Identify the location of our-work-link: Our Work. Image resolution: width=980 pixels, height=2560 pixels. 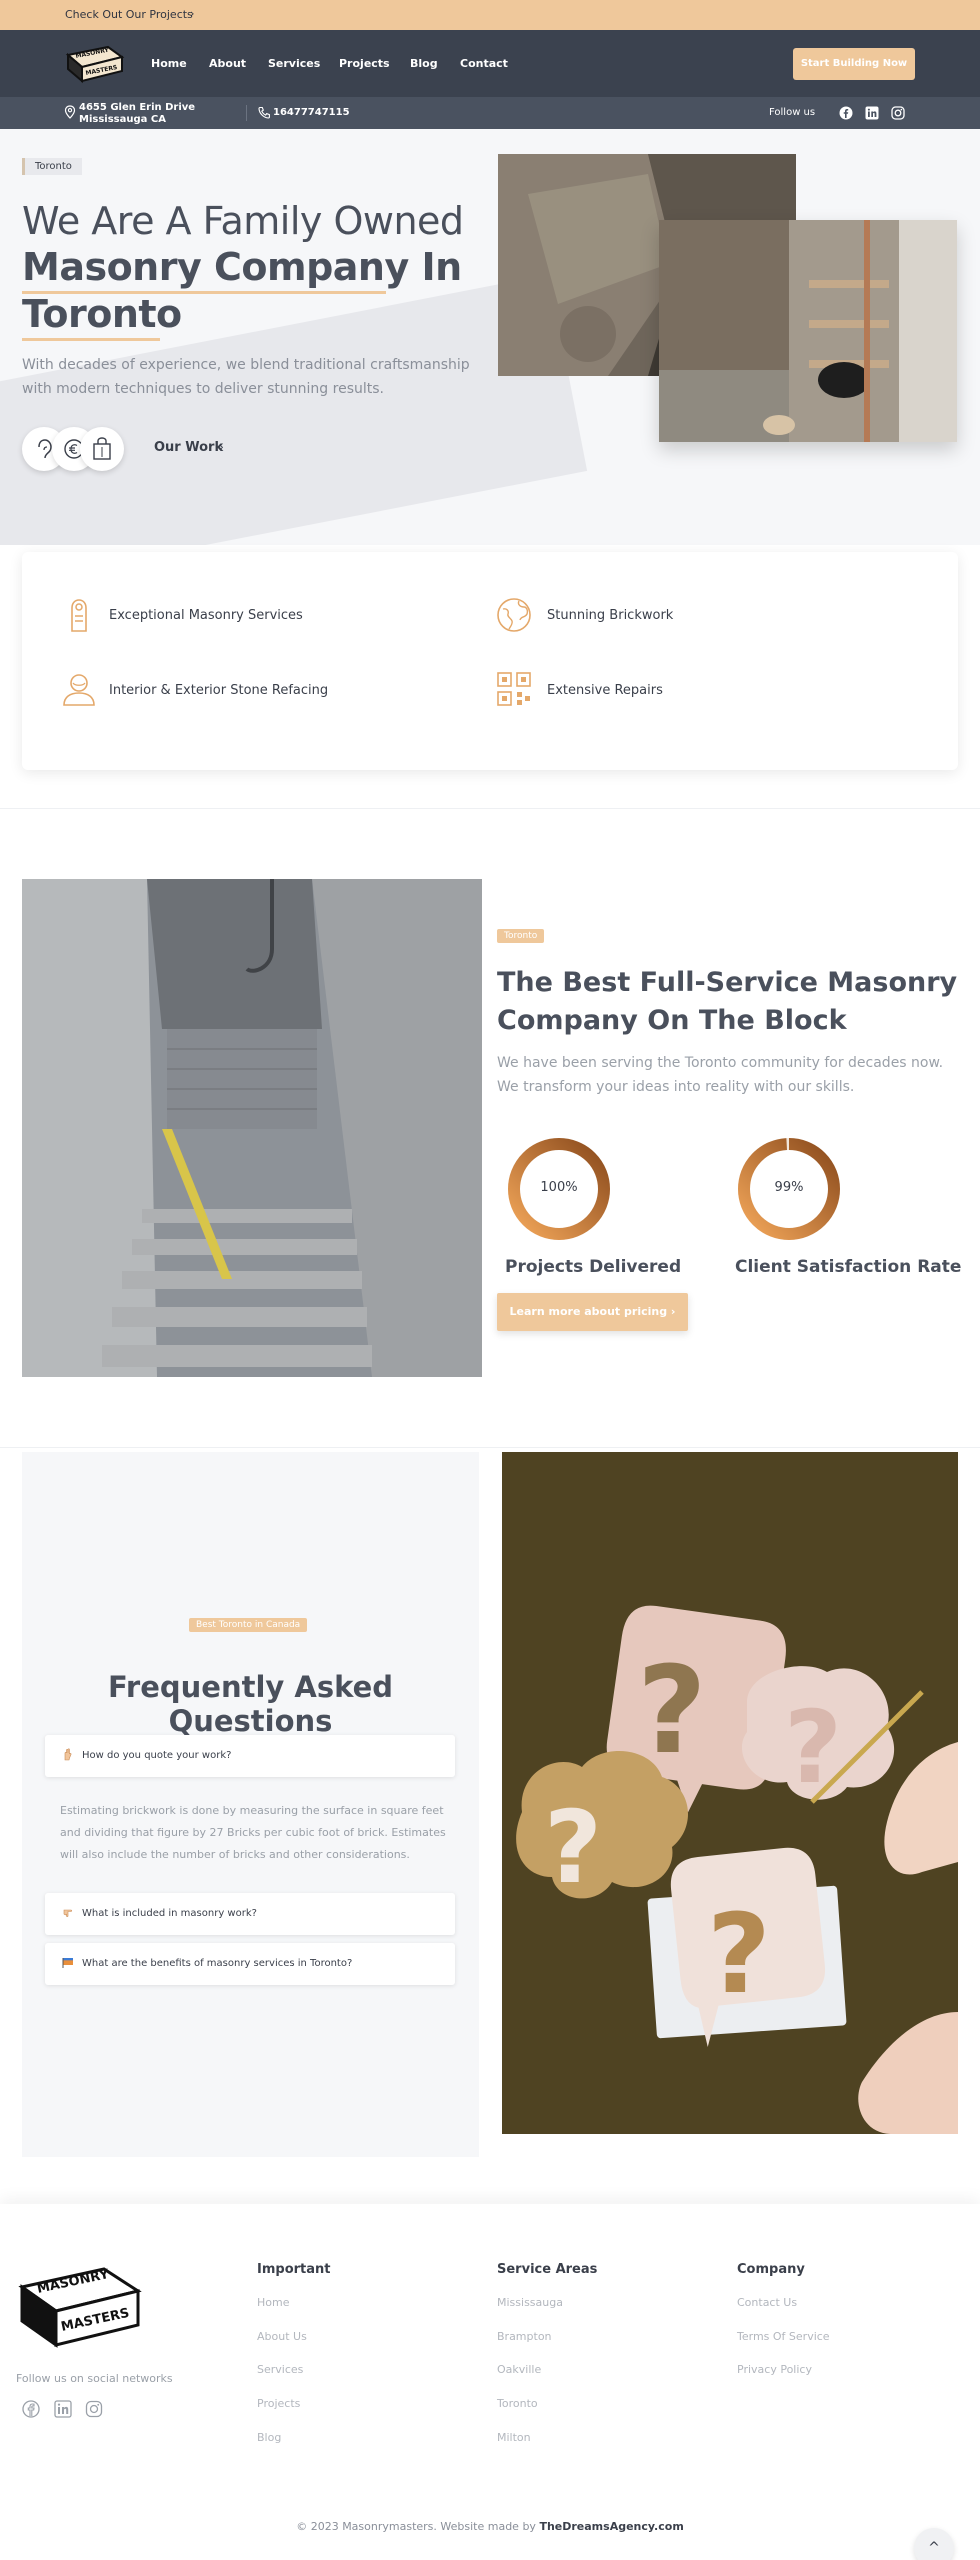
(188, 447).